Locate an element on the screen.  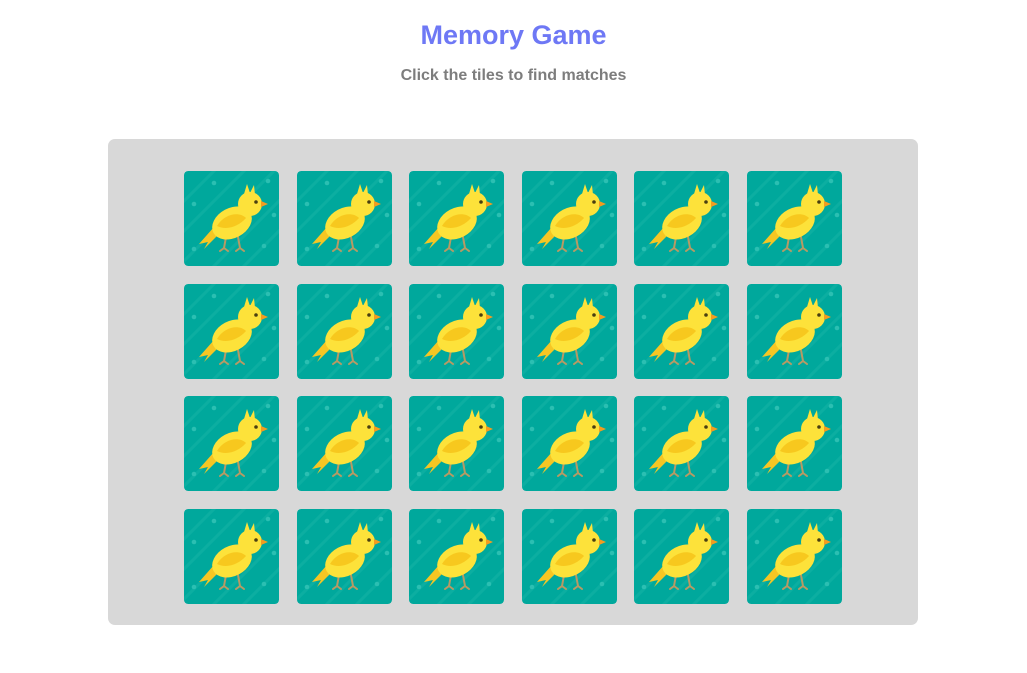
page-subtitle: Click the tiles to find matches is located at coordinates (513, 75).